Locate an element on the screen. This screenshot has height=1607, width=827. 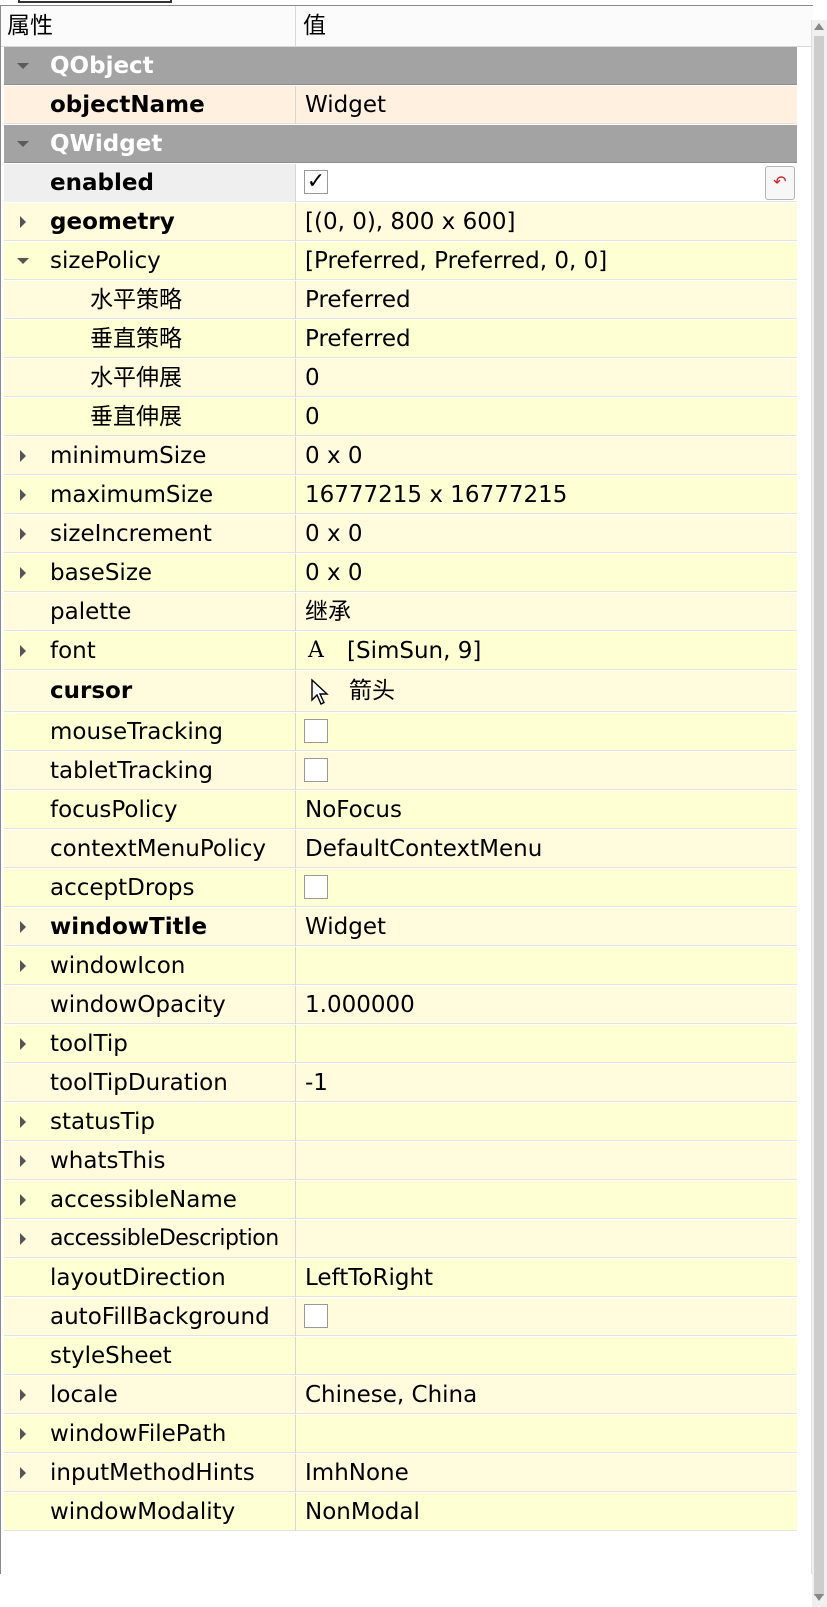
property-row-sizepolicy: sizePolicy [Preferred, Preferred, 0, 0] is located at coordinates (400, 261).